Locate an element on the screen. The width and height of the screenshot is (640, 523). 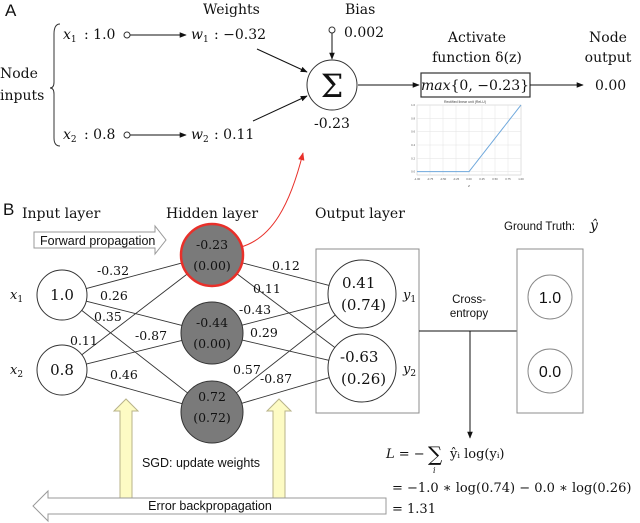
hidden-node-2: -0.44 (0.00) is located at coordinates (212, 333).